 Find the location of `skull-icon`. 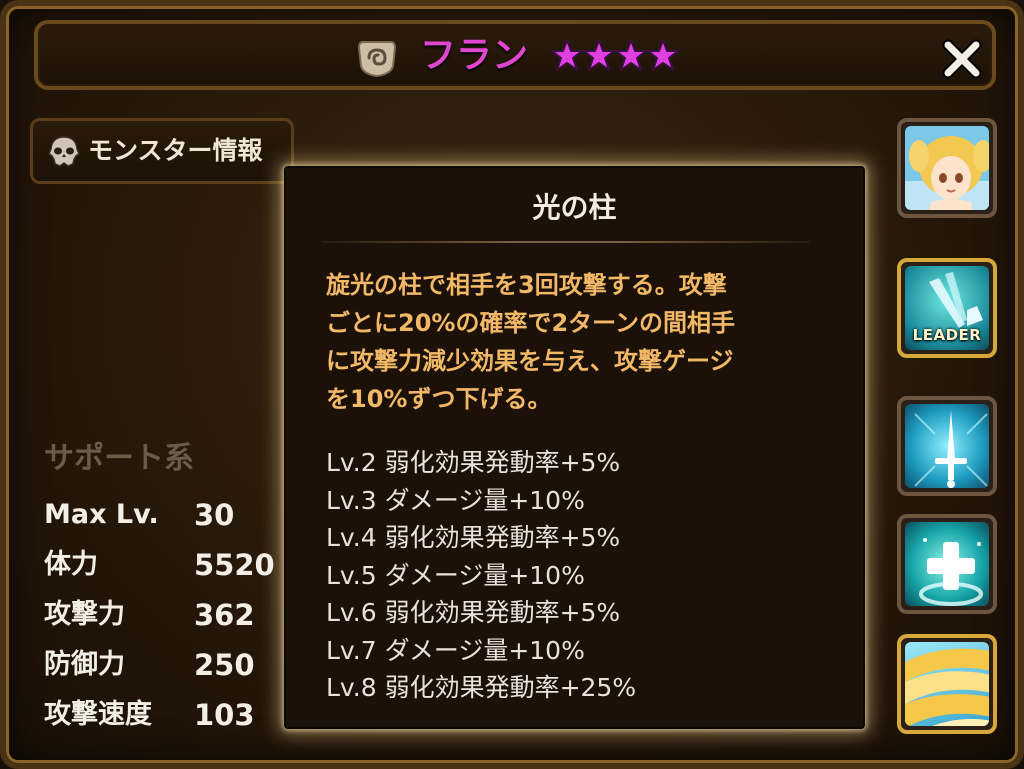

skull-icon is located at coordinates (64, 151).